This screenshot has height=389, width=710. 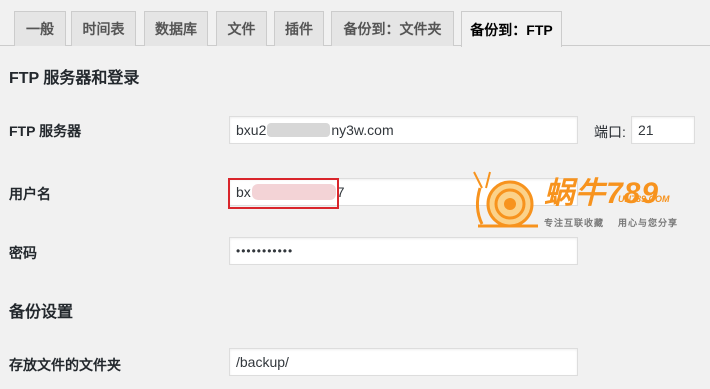 What do you see at coordinates (505, 199) in the screenshot?
I see `snail-logo-icon` at bounding box center [505, 199].